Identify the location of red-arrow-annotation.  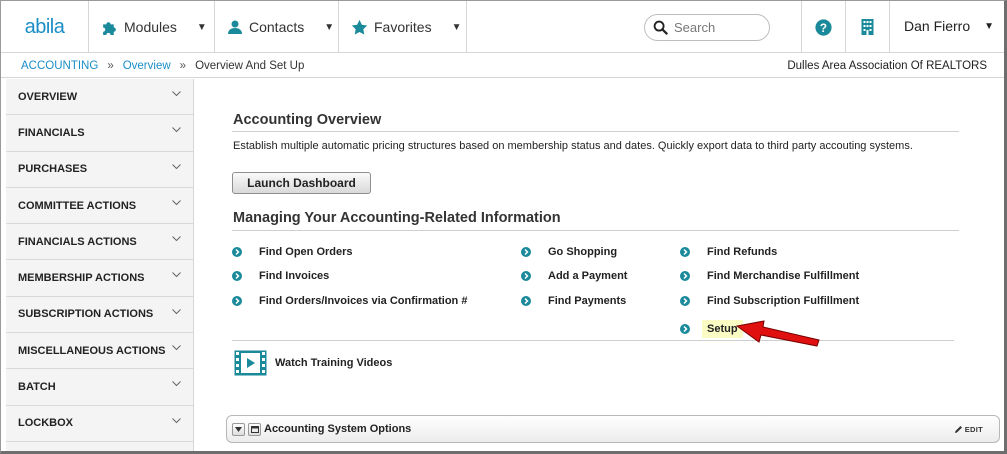
(777, 333).